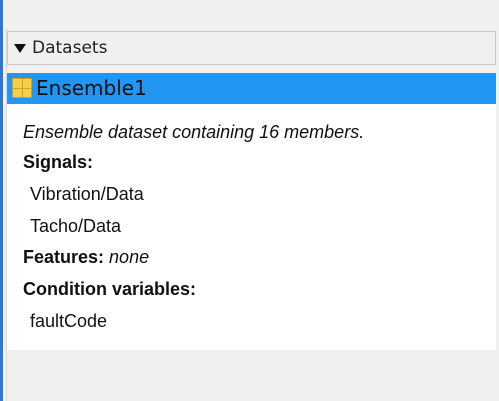 This screenshot has width=499, height=401. What do you see at coordinates (194, 132) in the screenshot?
I see `dataset-description: Ensemble dataset containing 16 members.` at bounding box center [194, 132].